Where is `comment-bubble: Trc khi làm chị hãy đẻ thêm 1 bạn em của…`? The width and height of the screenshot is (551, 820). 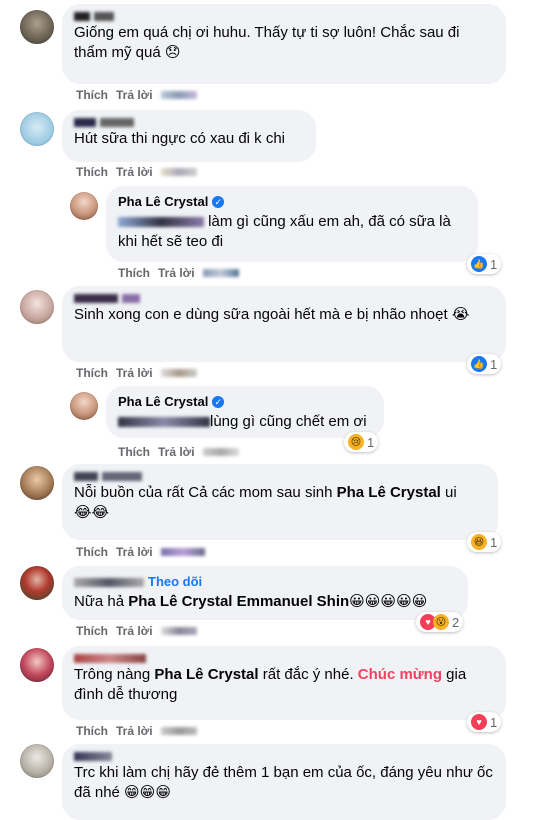
comment-bubble: Trc khi làm chị hãy đẻ thêm 1 bạn em của… is located at coordinates (284, 782).